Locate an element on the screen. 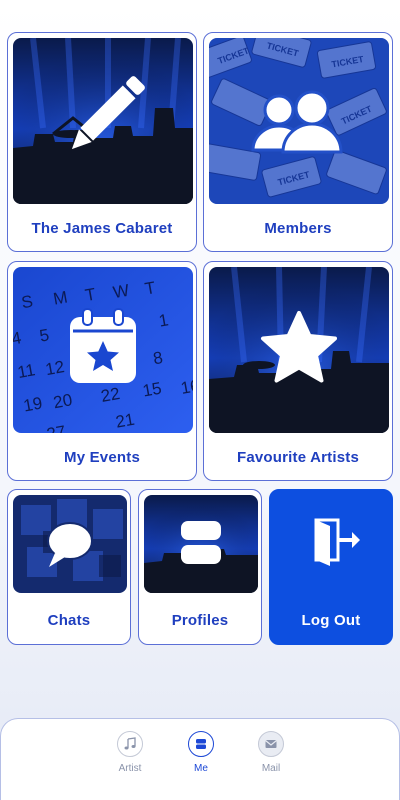 The image size is (400, 800). star-icon is located at coordinates (299, 347).